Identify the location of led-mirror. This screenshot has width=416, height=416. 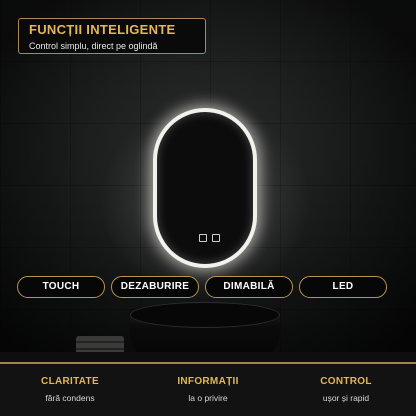
(205, 188).